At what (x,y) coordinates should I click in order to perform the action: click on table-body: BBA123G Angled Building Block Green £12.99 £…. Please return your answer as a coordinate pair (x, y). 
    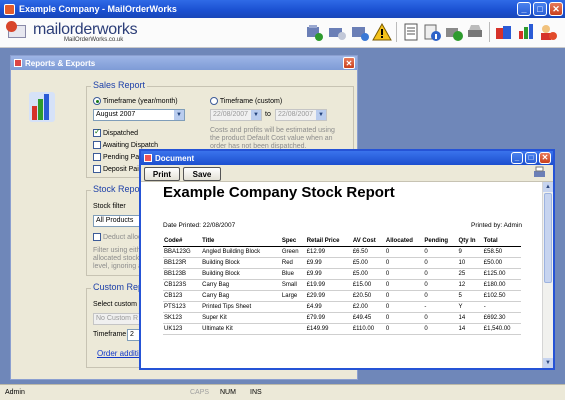
    Looking at the image, I should click on (342, 290).